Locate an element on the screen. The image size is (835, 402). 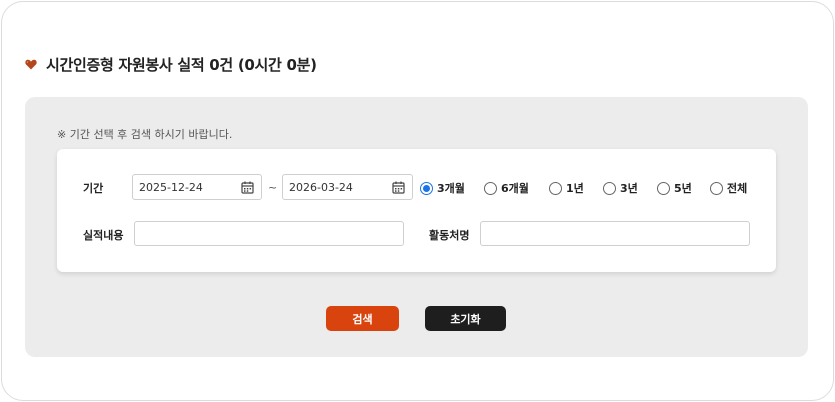
radio-label: 3년 is located at coordinates (629, 188).